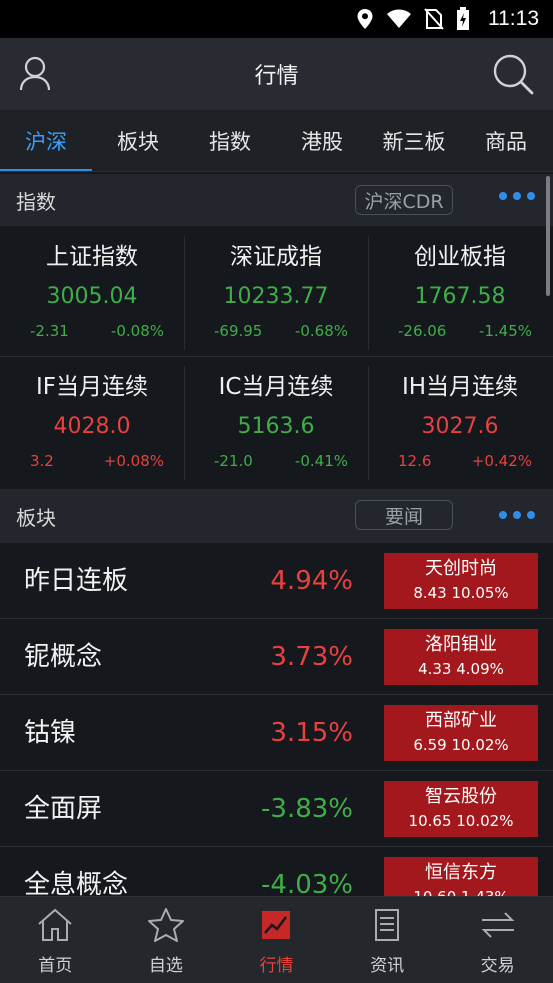  Describe the element at coordinates (311, 657) in the screenshot. I see `sector-percent: 3.73%` at that location.